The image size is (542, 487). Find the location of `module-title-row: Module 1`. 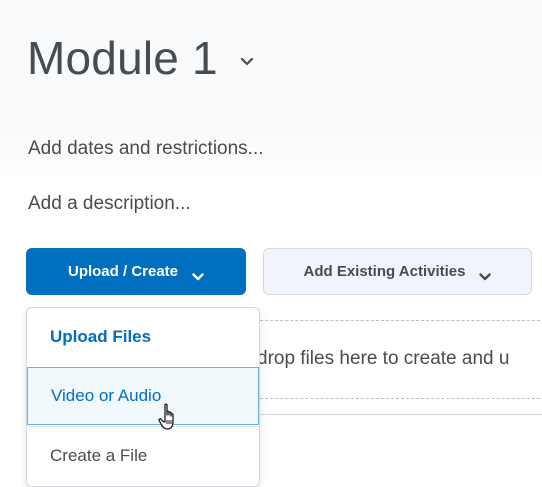

module-title-row: Module 1 is located at coordinates (140, 58).